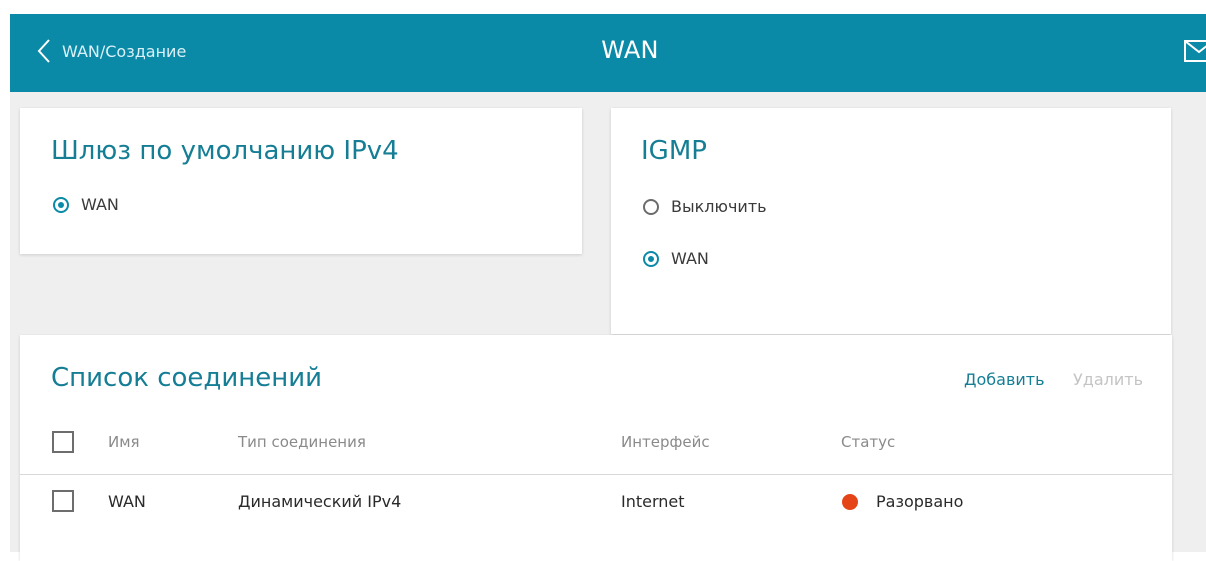  What do you see at coordinates (127, 501) in the screenshot?
I see `row-name: WAN` at bounding box center [127, 501].